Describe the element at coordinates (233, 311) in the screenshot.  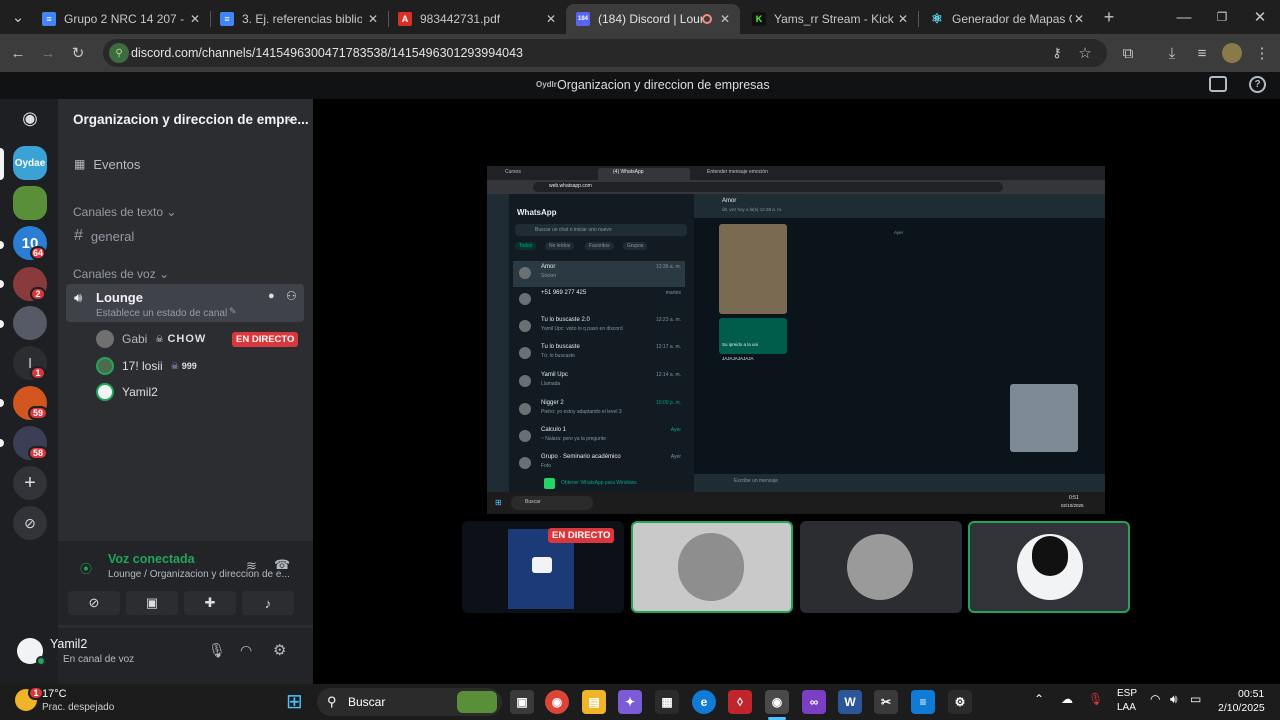
I see `pencil-icon: ✎` at that location.